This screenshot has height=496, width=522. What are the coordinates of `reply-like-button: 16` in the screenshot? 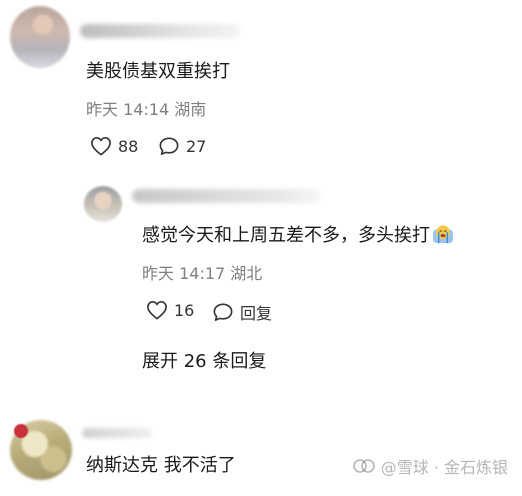 It's located at (170, 310).